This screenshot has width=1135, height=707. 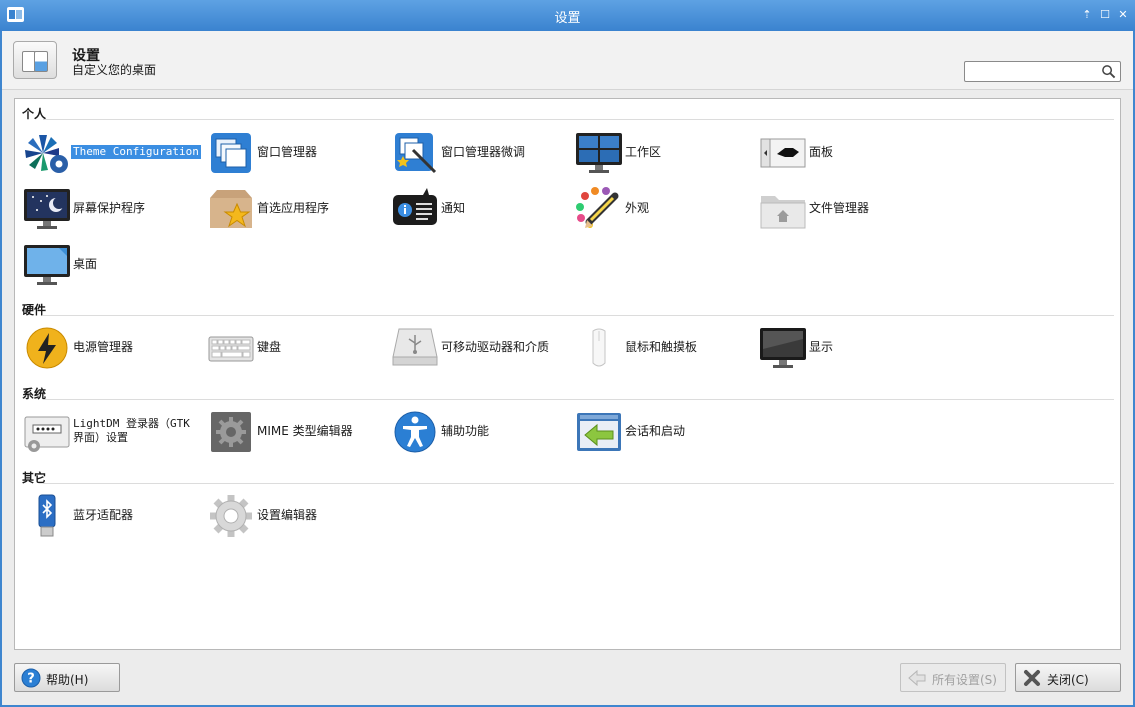 What do you see at coordinates (821, 347) in the screenshot?
I see `item-label: 显示` at bounding box center [821, 347].